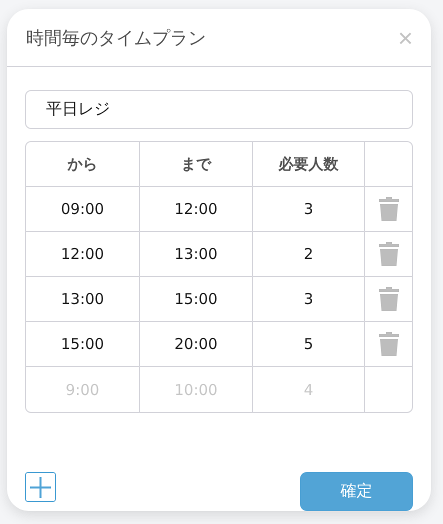 The image size is (443, 524). Describe the element at coordinates (196, 344) in the screenshot. I see `table-cell: 20:00` at that location.